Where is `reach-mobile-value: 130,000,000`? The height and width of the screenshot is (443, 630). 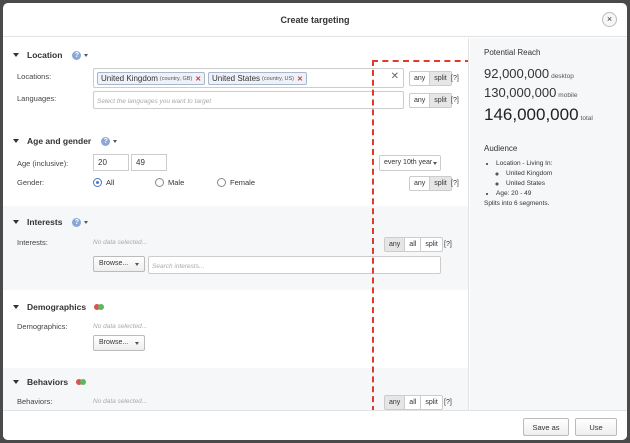 reach-mobile-value: 130,000,000 is located at coordinates (520, 92).